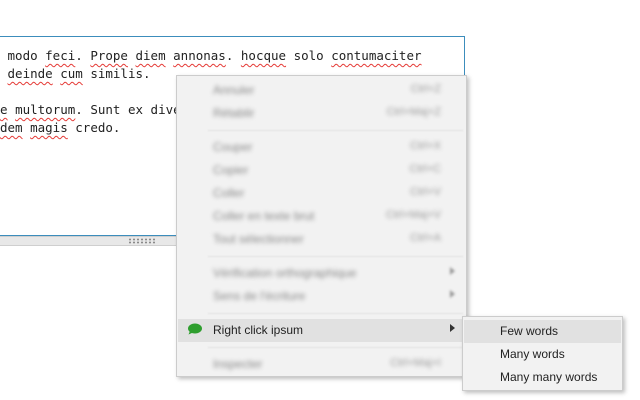 The image size is (640, 400). What do you see at coordinates (549, 377) in the screenshot?
I see `submenu-item-label: Many many words` at bounding box center [549, 377].